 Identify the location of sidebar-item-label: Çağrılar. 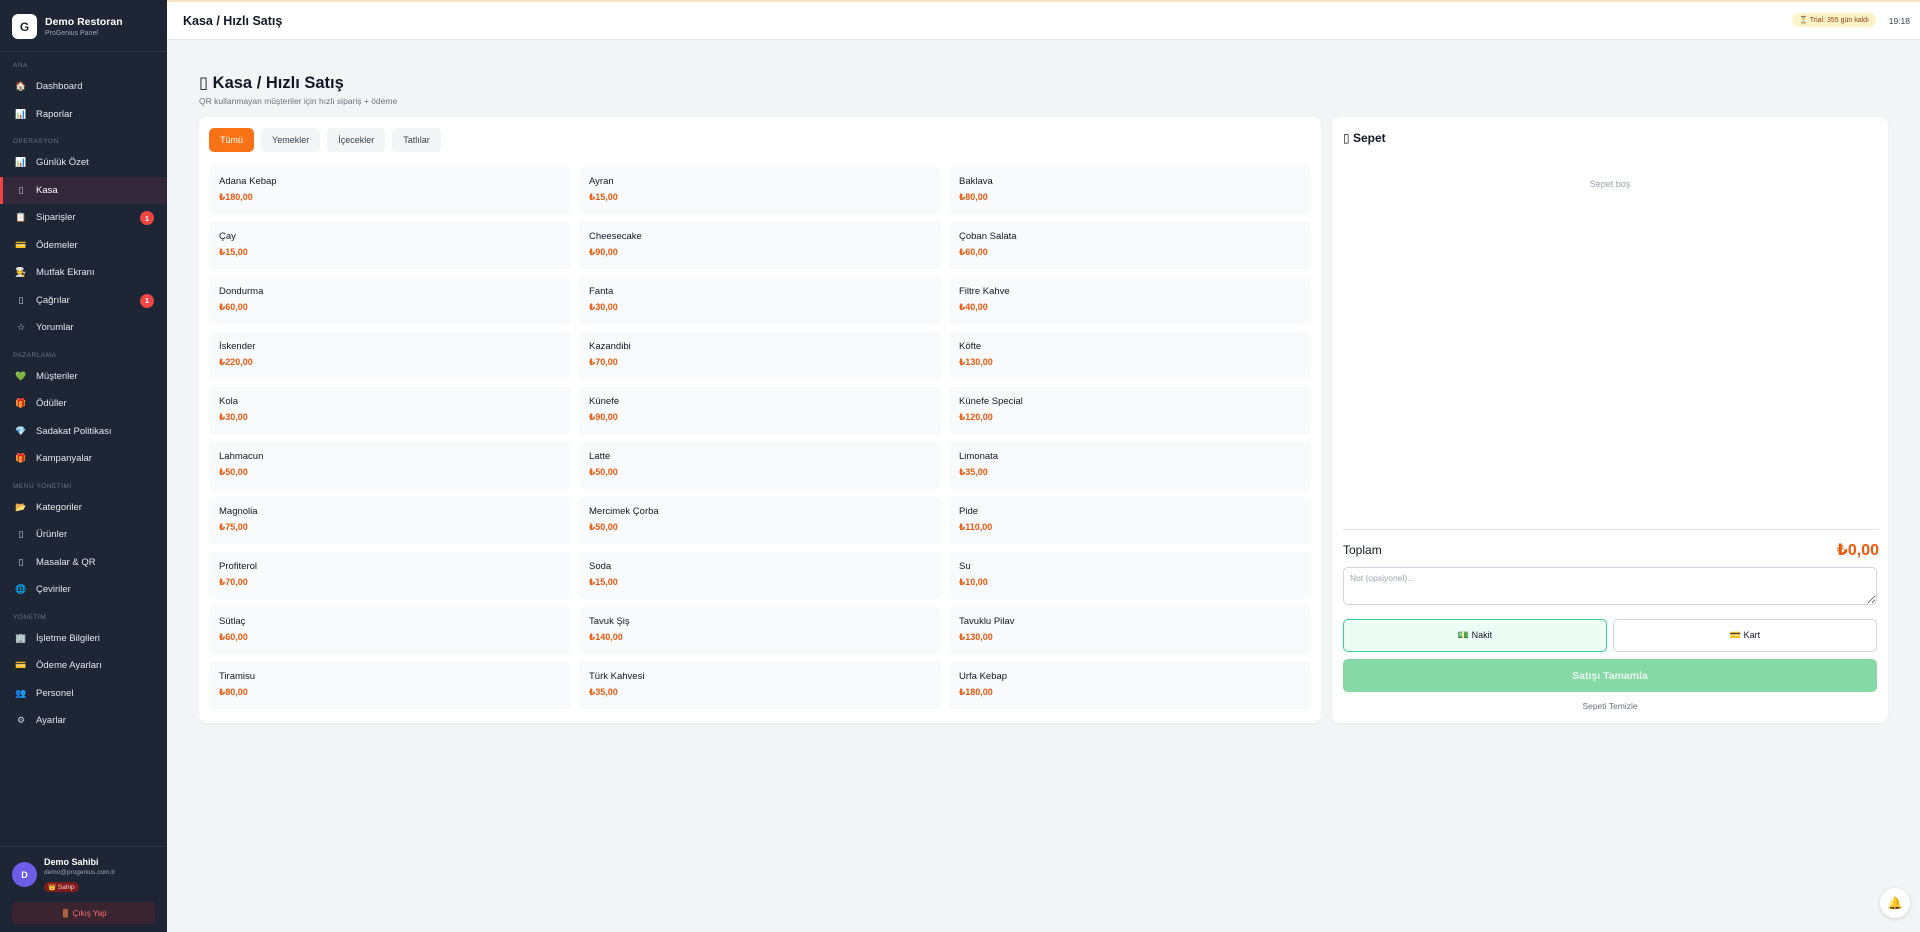
(53, 300).